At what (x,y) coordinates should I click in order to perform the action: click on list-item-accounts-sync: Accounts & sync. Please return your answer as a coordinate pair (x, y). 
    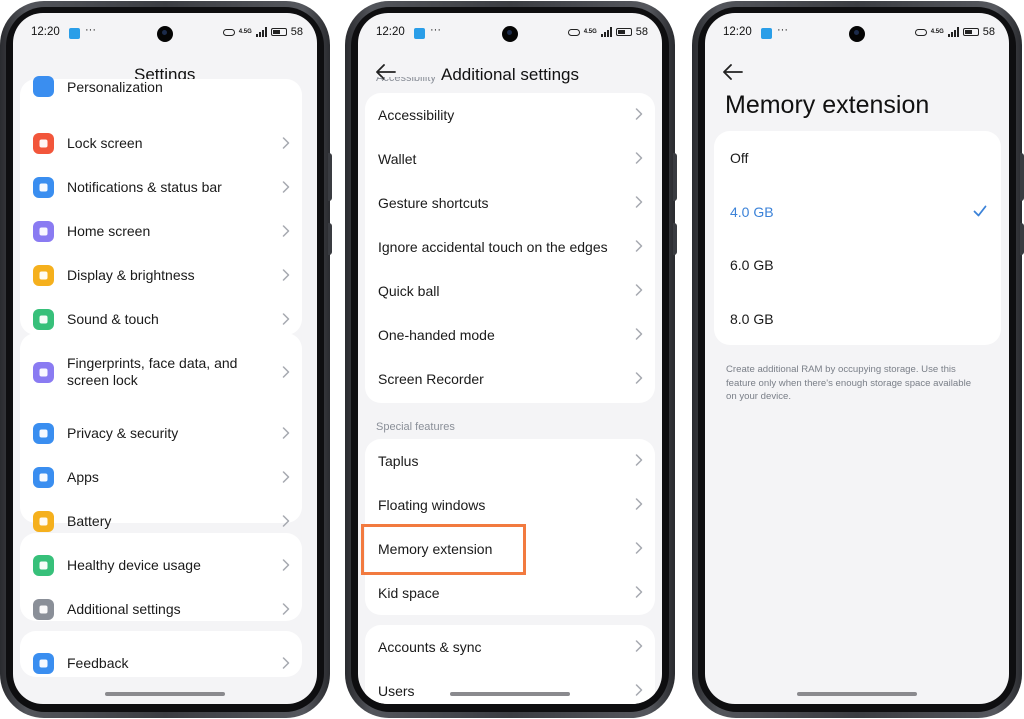
    Looking at the image, I should click on (510, 647).